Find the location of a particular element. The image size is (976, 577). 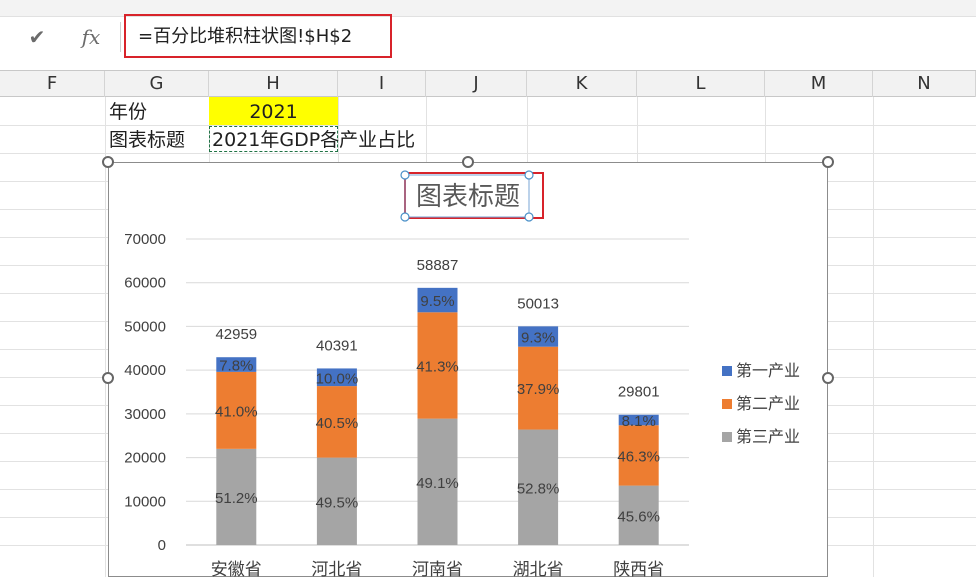

legend-label-primary: 第一产业 is located at coordinates (768, 371).